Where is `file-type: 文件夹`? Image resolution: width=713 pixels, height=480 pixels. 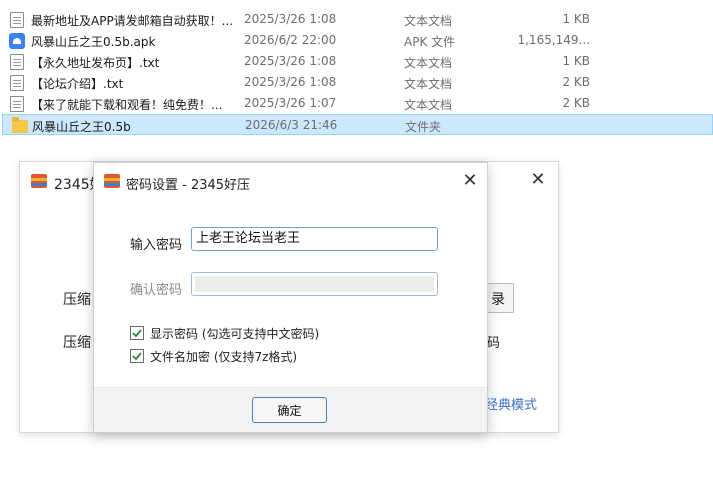 file-type: 文件夹 is located at coordinates (423, 127).